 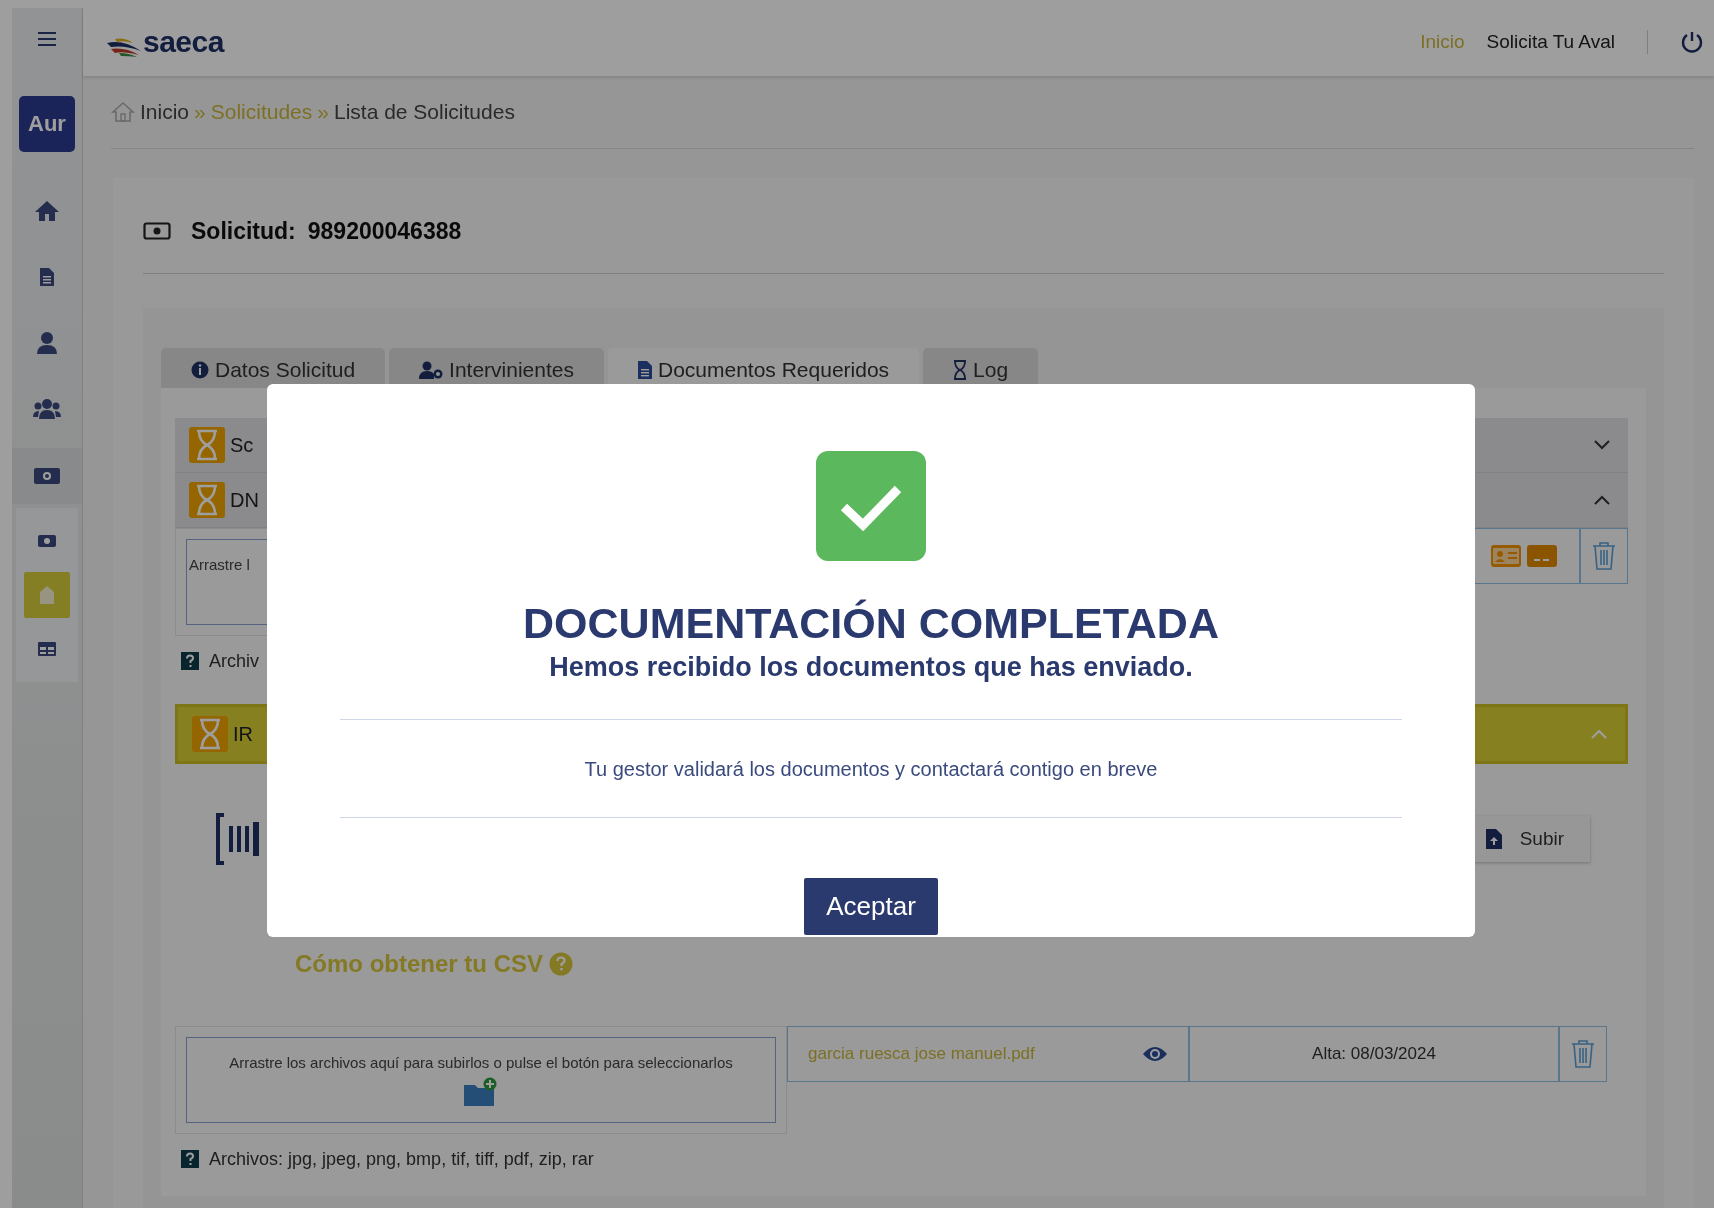 What do you see at coordinates (242, 445) in the screenshot?
I see `section-title: Sc` at bounding box center [242, 445].